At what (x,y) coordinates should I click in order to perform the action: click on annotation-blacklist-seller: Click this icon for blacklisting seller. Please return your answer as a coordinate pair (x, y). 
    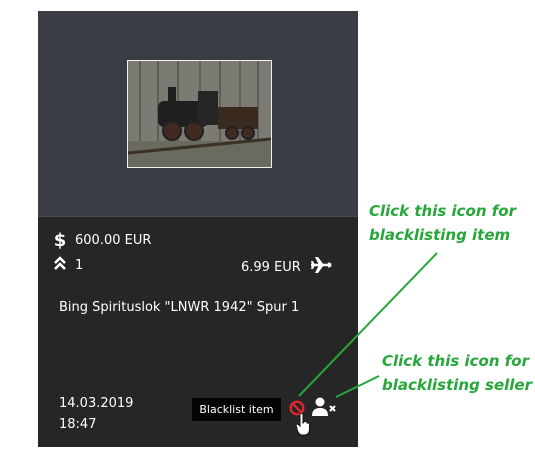
    Looking at the image, I should click on (457, 373).